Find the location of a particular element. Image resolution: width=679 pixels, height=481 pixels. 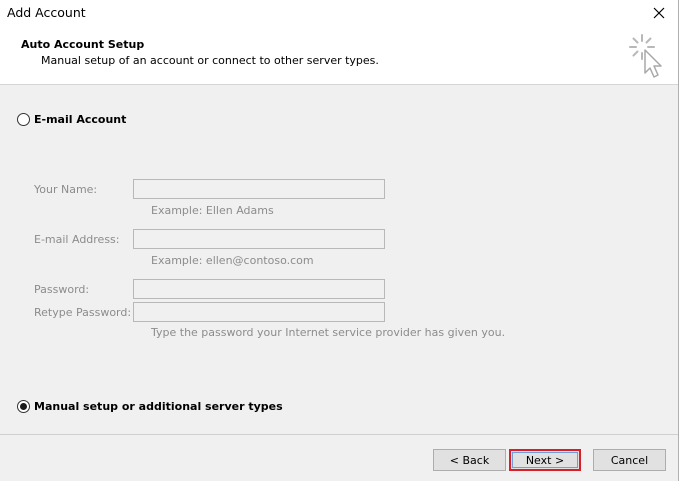

your-name-hint: Example: Ellen Adams is located at coordinates (212, 210).